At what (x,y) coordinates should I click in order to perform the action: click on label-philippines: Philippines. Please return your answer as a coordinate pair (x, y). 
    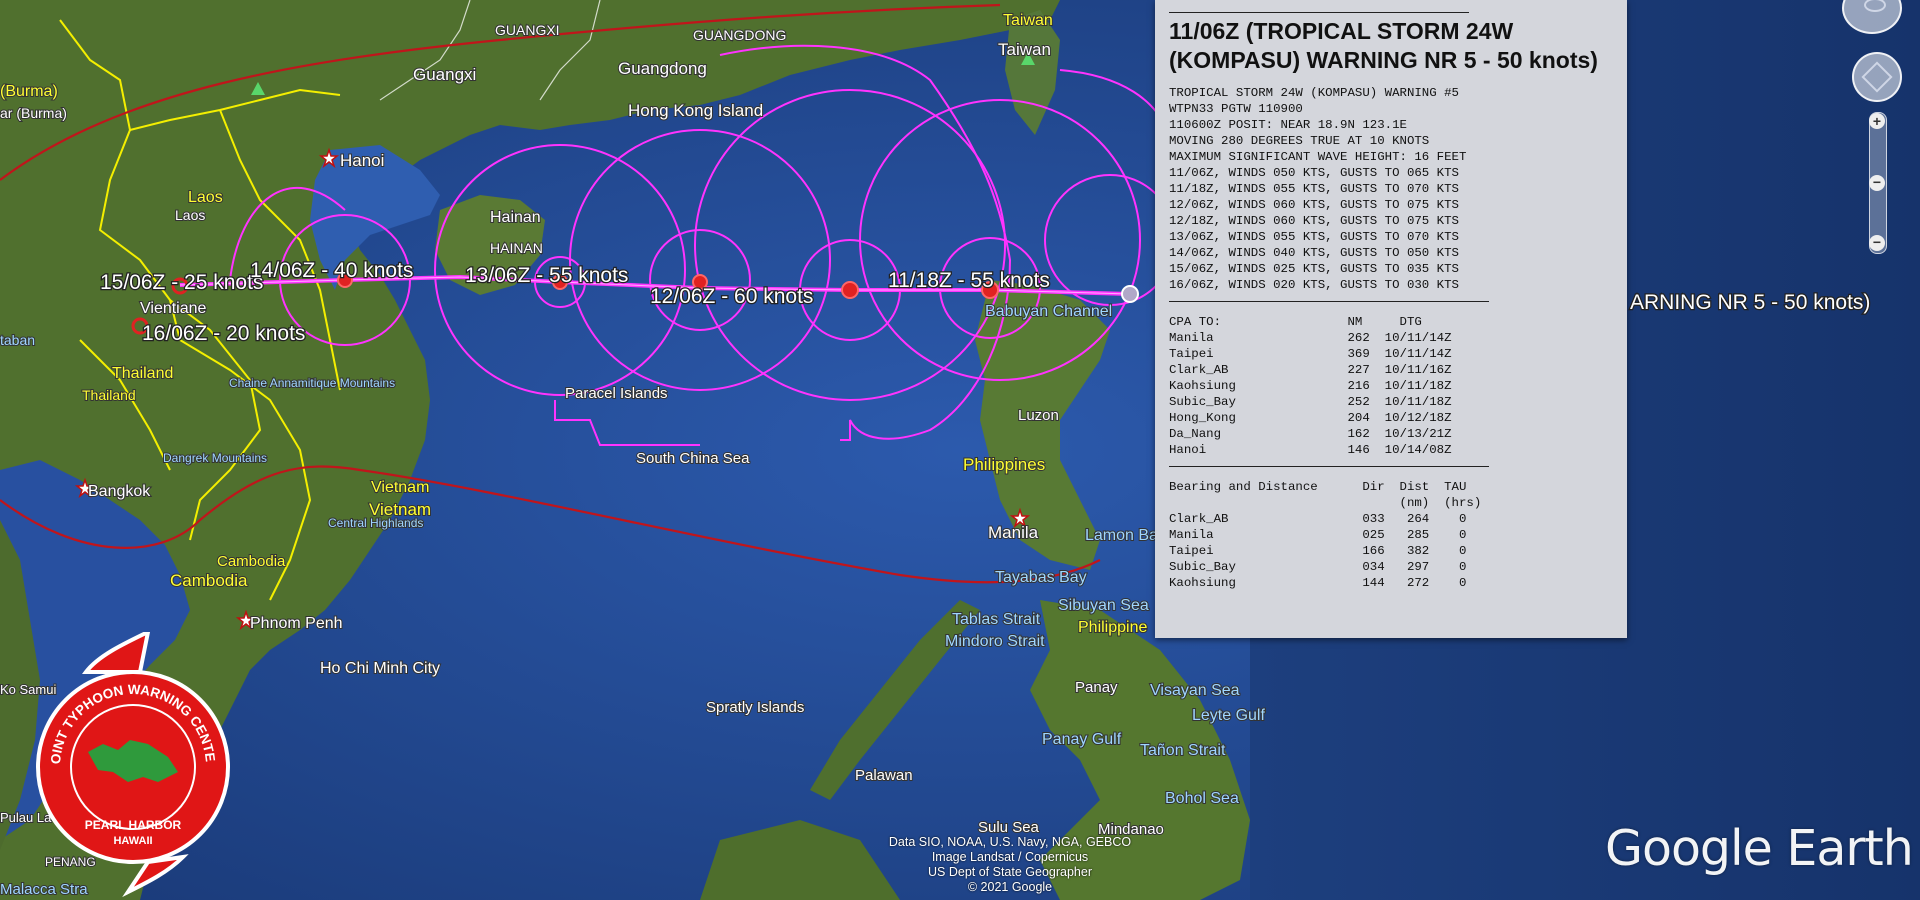
    Looking at the image, I should click on (1004, 464).